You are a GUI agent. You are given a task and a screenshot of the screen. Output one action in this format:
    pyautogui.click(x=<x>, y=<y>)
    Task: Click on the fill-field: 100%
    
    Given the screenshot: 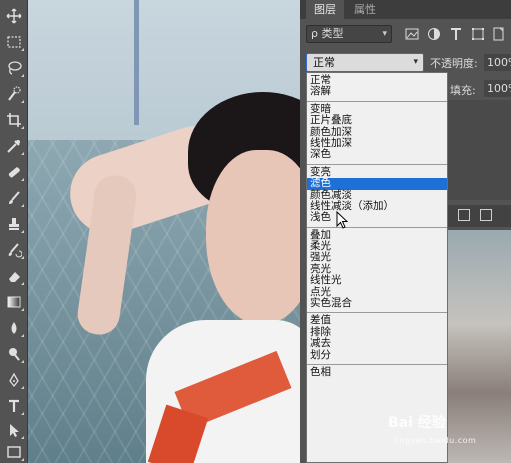 What is the action you would take?
    pyautogui.click(x=497, y=88)
    